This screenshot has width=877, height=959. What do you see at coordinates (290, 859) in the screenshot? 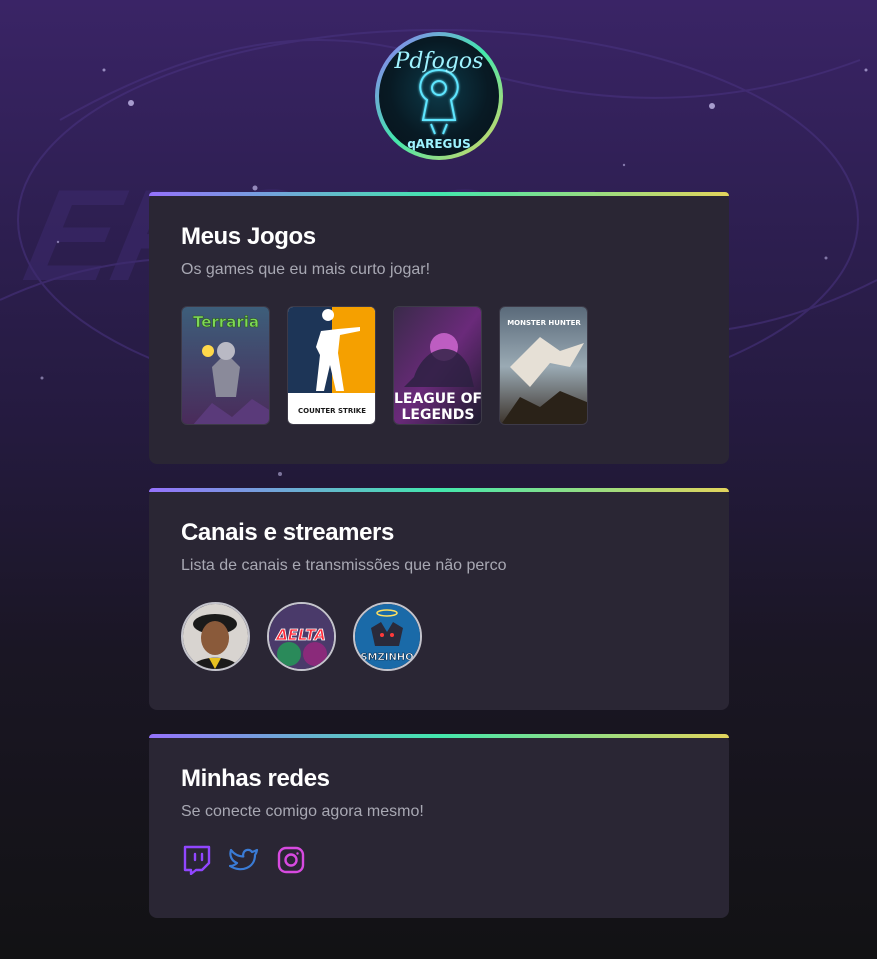
I see `instagram-icon` at bounding box center [290, 859].